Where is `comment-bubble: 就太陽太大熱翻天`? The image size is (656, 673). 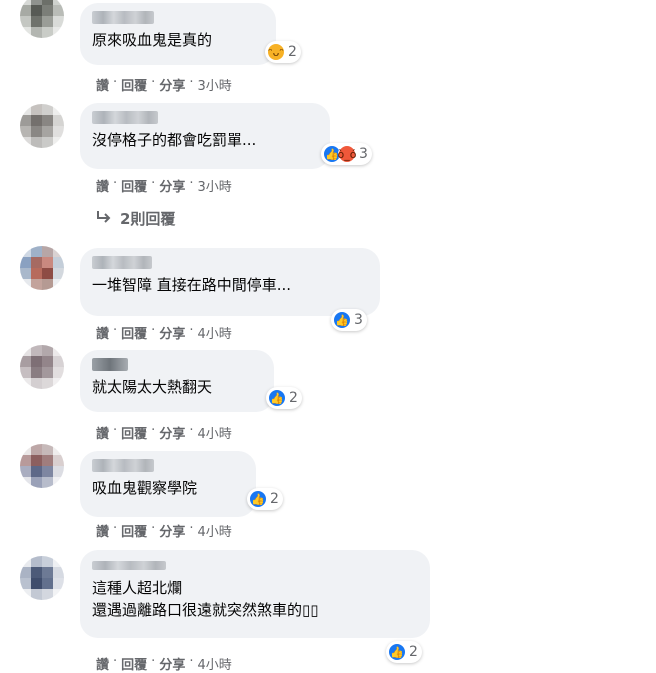 comment-bubble: 就太陽太大熱翻天 is located at coordinates (177, 381).